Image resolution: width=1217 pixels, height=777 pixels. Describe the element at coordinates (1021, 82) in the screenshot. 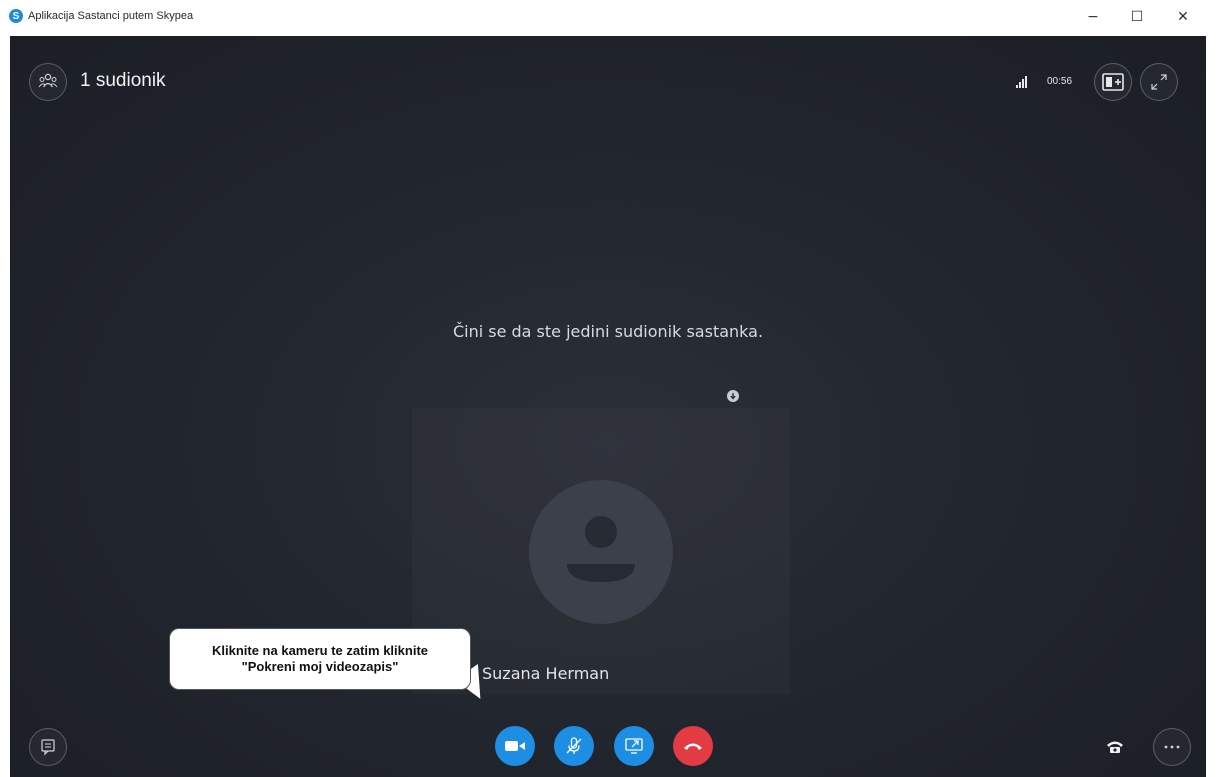

I see `signal-strength-icon` at that location.